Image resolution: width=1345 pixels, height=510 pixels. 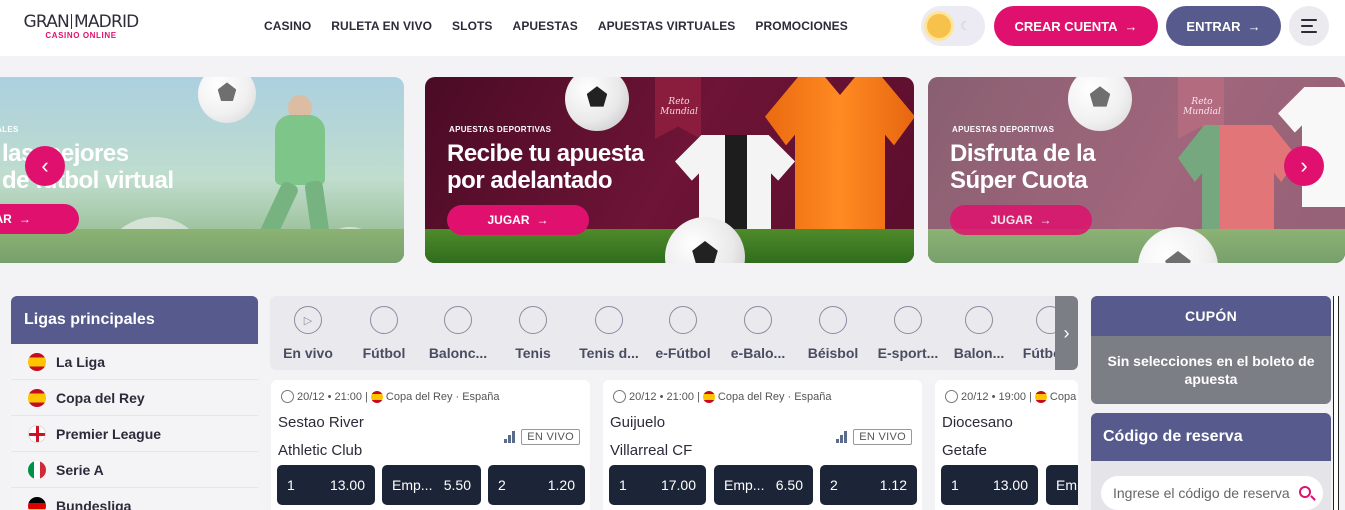 What do you see at coordinates (320, 450) in the screenshot?
I see `away-team: Athletic Club` at bounding box center [320, 450].